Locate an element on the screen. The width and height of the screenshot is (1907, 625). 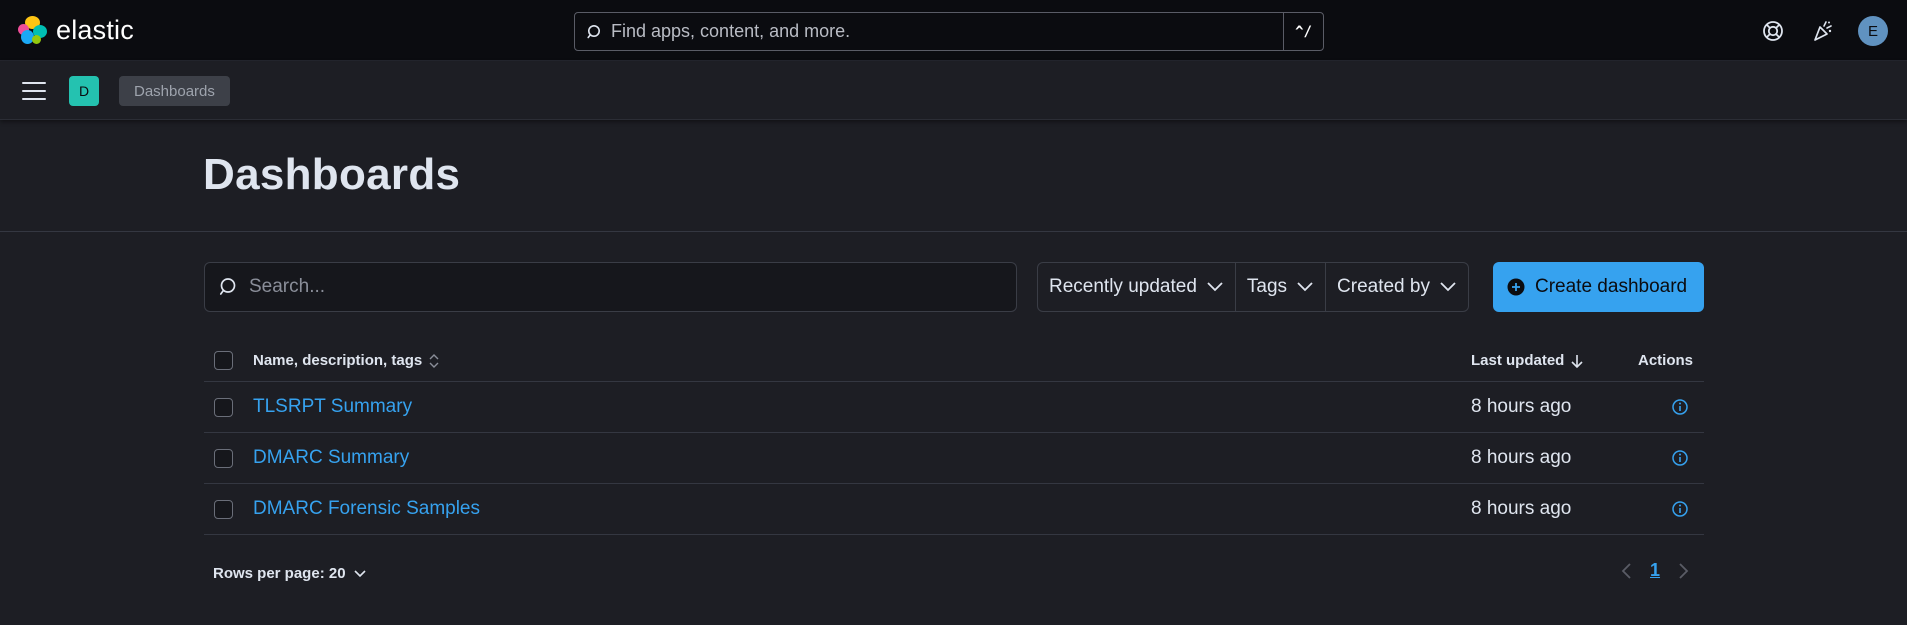
page-title: Dashboards is located at coordinates (332, 174).